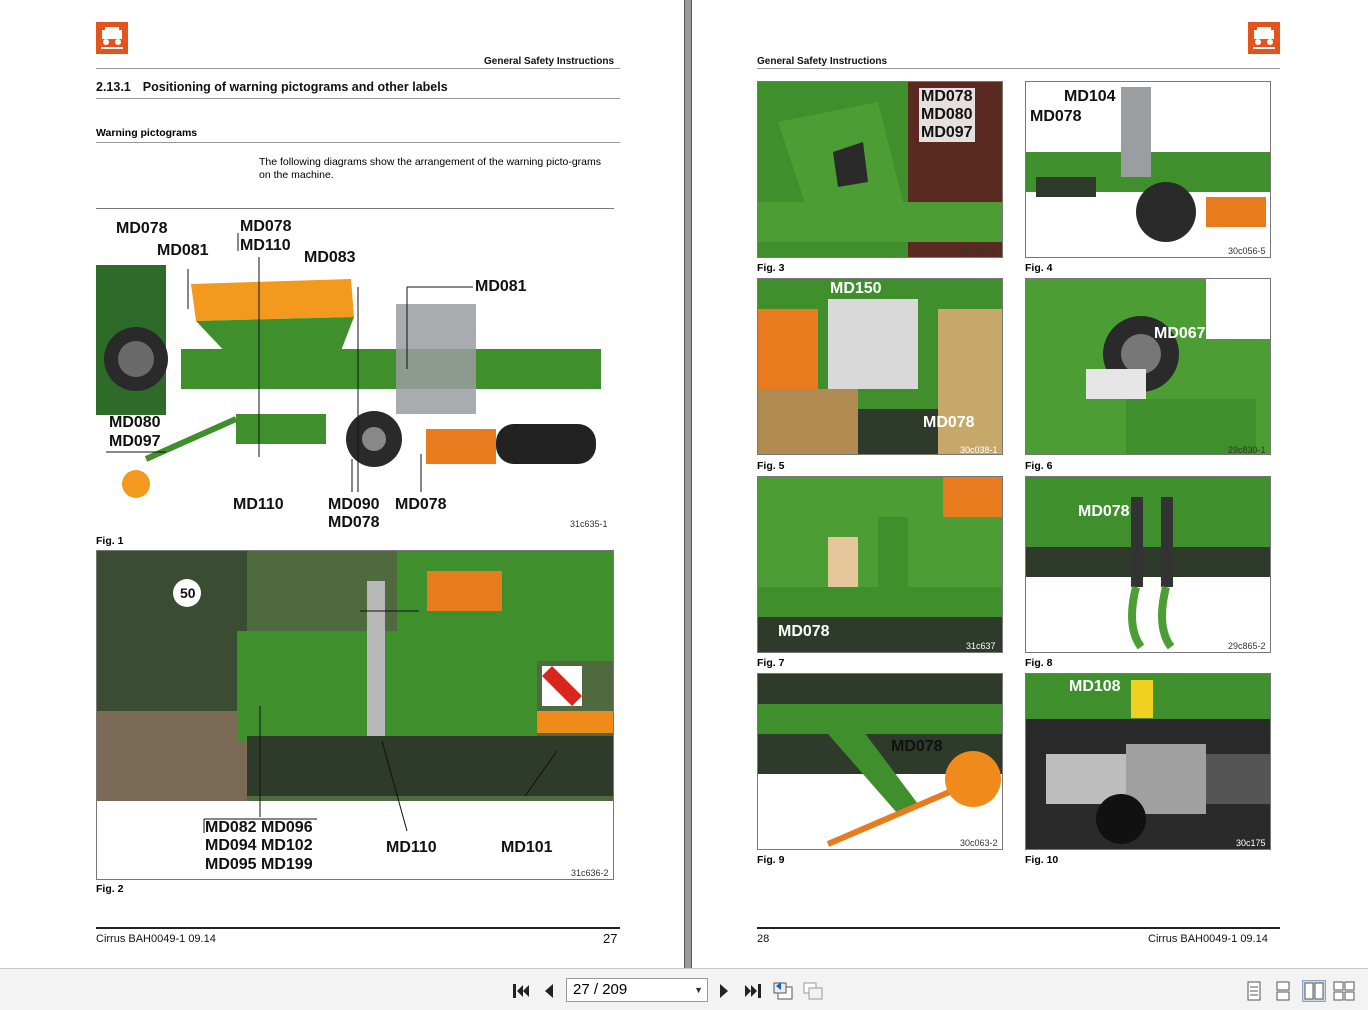 The image size is (1368, 1010). I want to click on first-page-icon, so click(521, 991).